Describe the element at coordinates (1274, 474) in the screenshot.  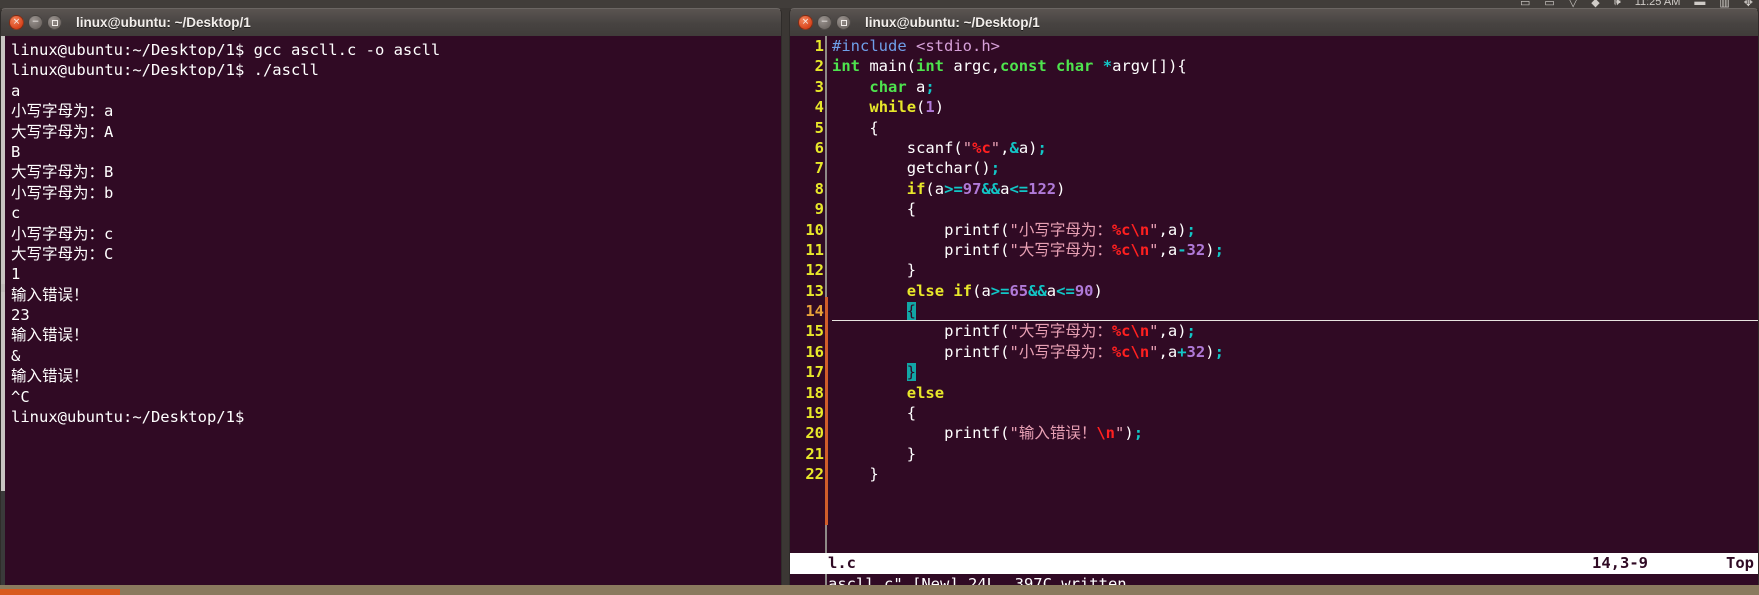
I see `vim-code-line: 22 }` at that location.